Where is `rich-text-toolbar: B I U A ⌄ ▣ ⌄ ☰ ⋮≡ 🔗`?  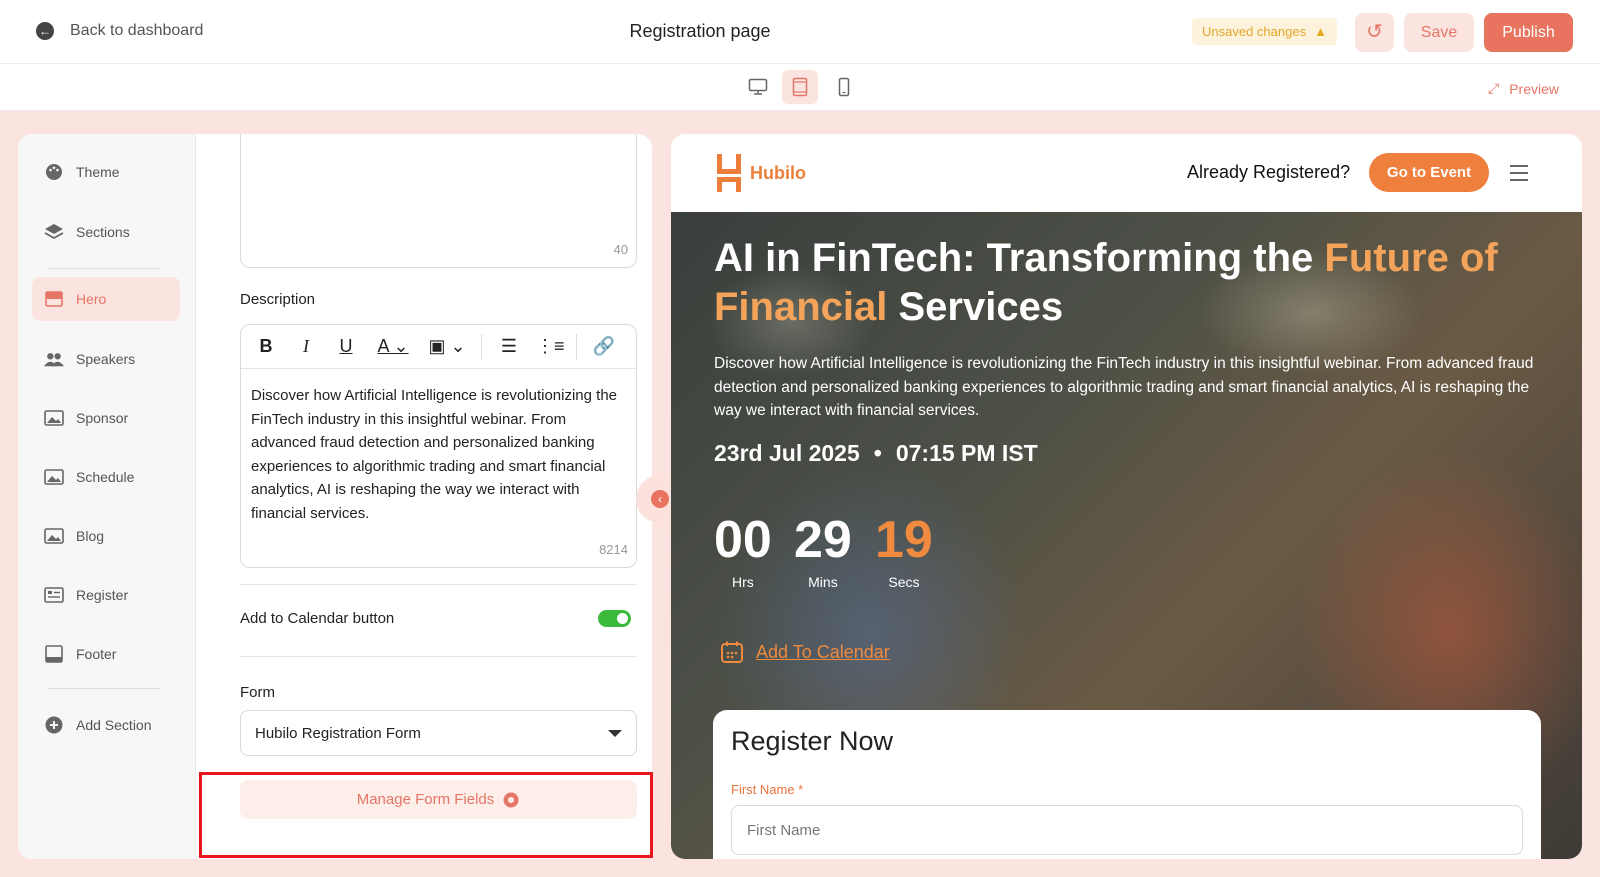 rich-text-toolbar: B I U A ⌄ ▣ ⌄ ☰ ⋮≡ 🔗 is located at coordinates (438, 347).